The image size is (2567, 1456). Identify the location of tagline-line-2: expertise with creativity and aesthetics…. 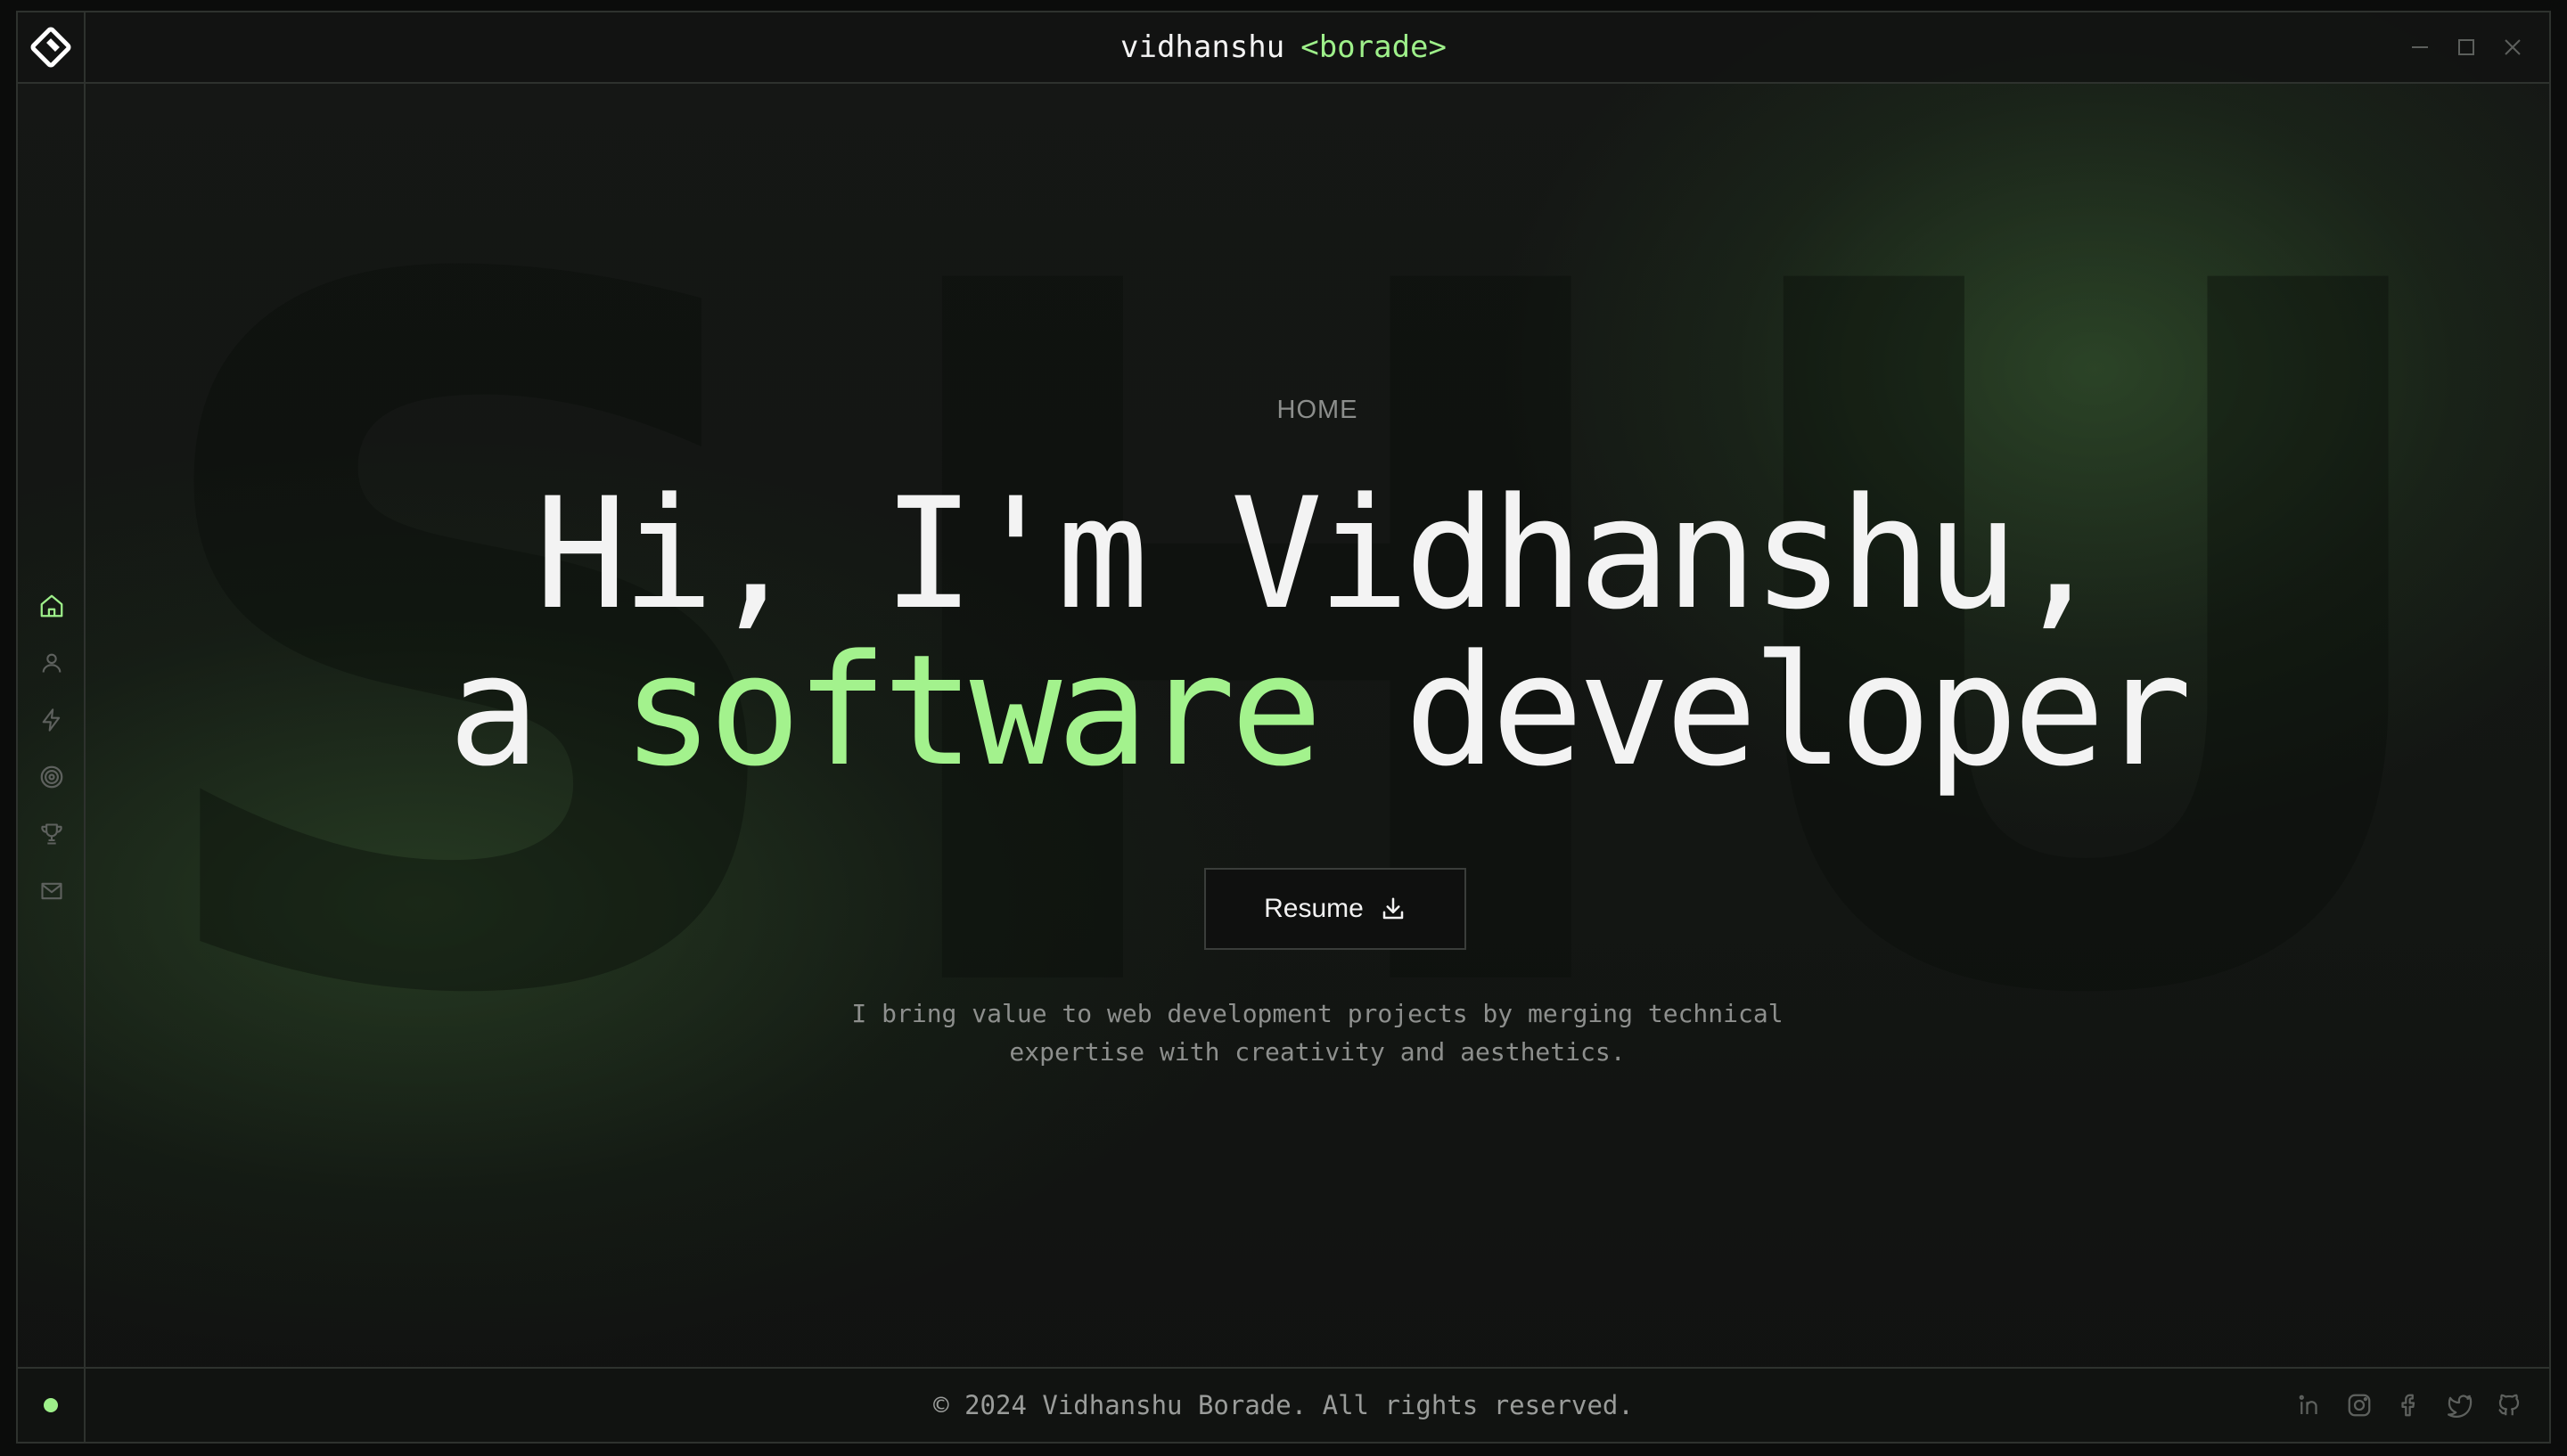
(1317, 1052).